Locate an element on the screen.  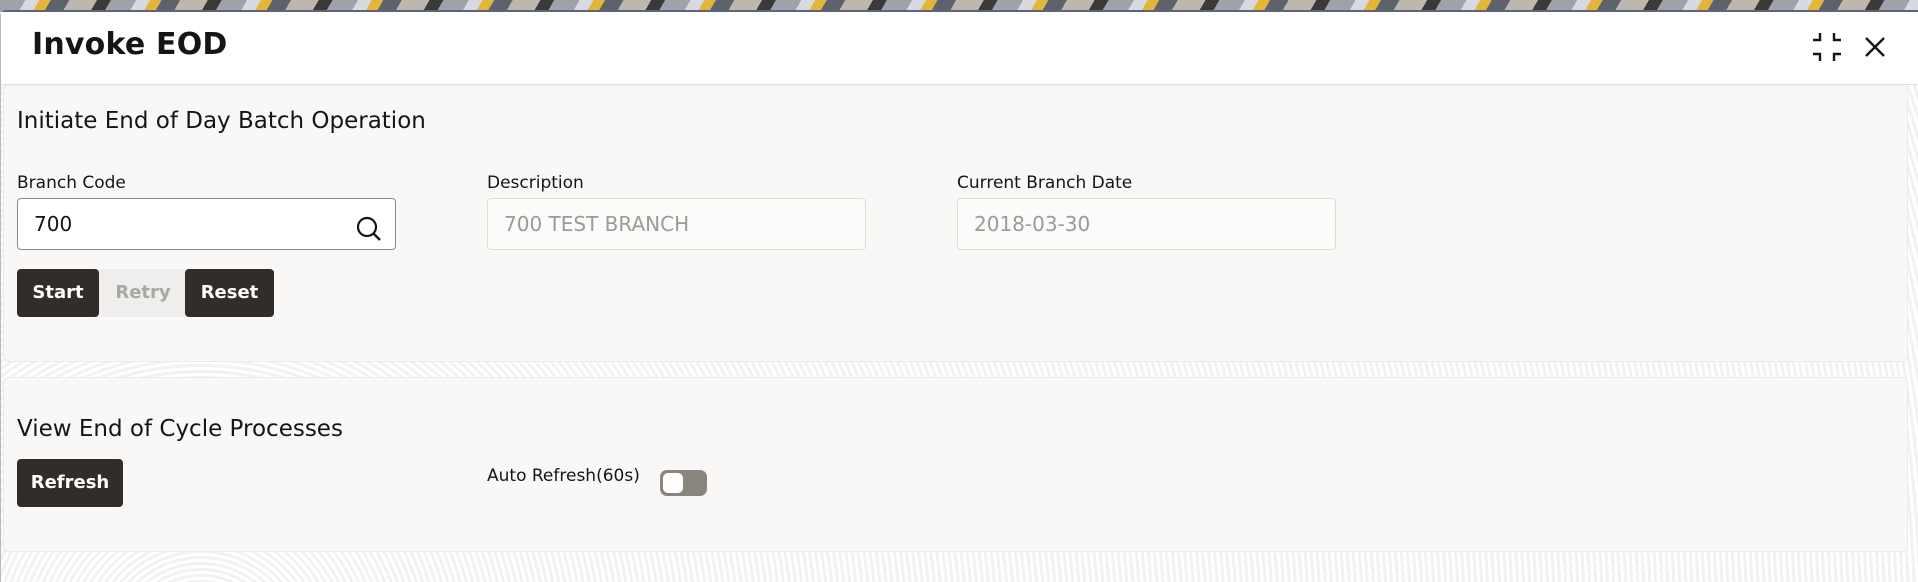
auto-refresh-label: Auto Refresh(60s) is located at coordinates (563, 476).